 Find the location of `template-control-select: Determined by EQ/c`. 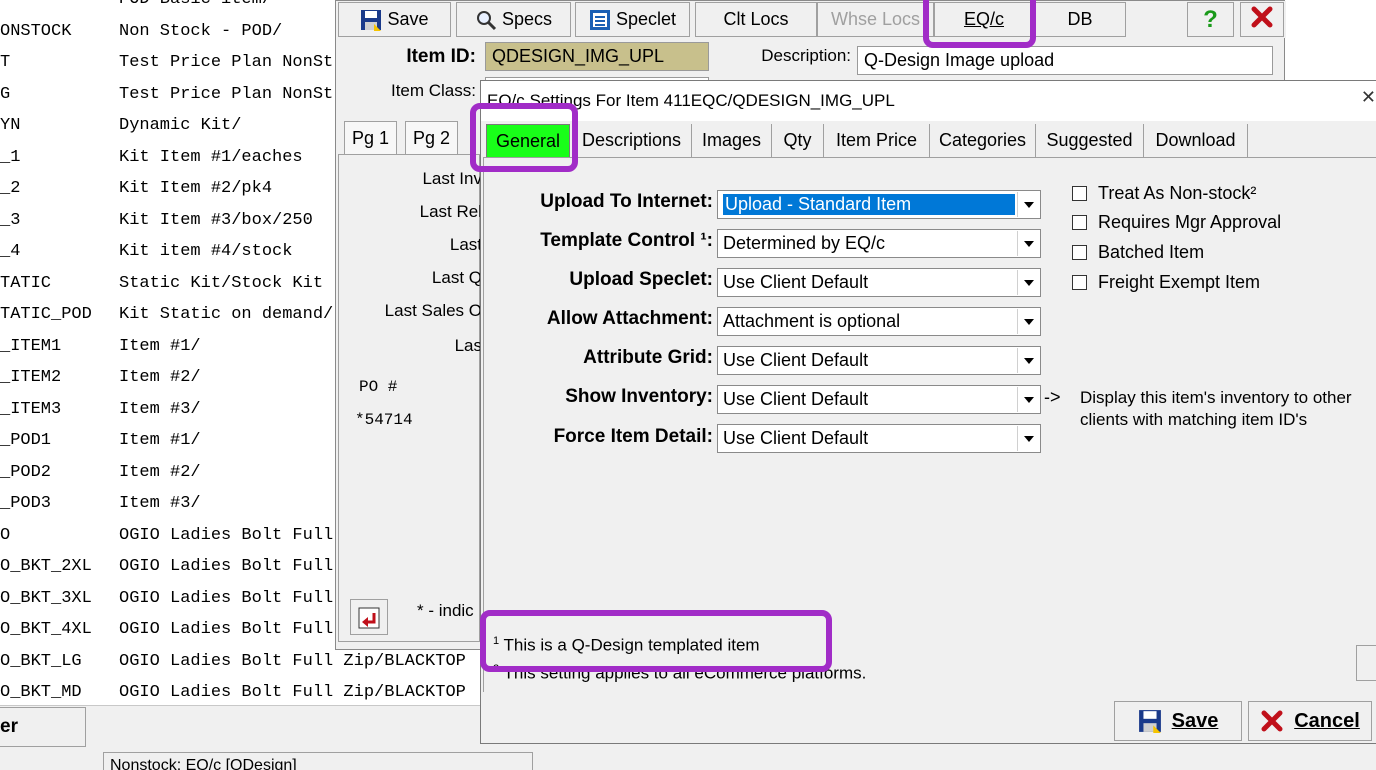

template-control-select: Determined by EQ/c is located at coordinates (879, 243).